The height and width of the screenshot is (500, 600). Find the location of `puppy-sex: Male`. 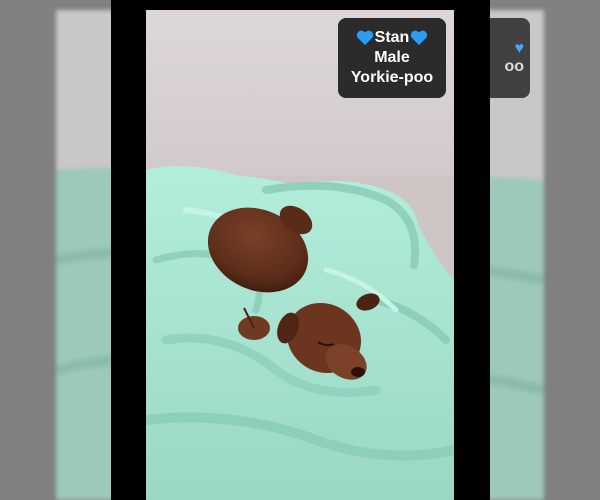

puppy-sex: Male is located at coordinates (392, 57).